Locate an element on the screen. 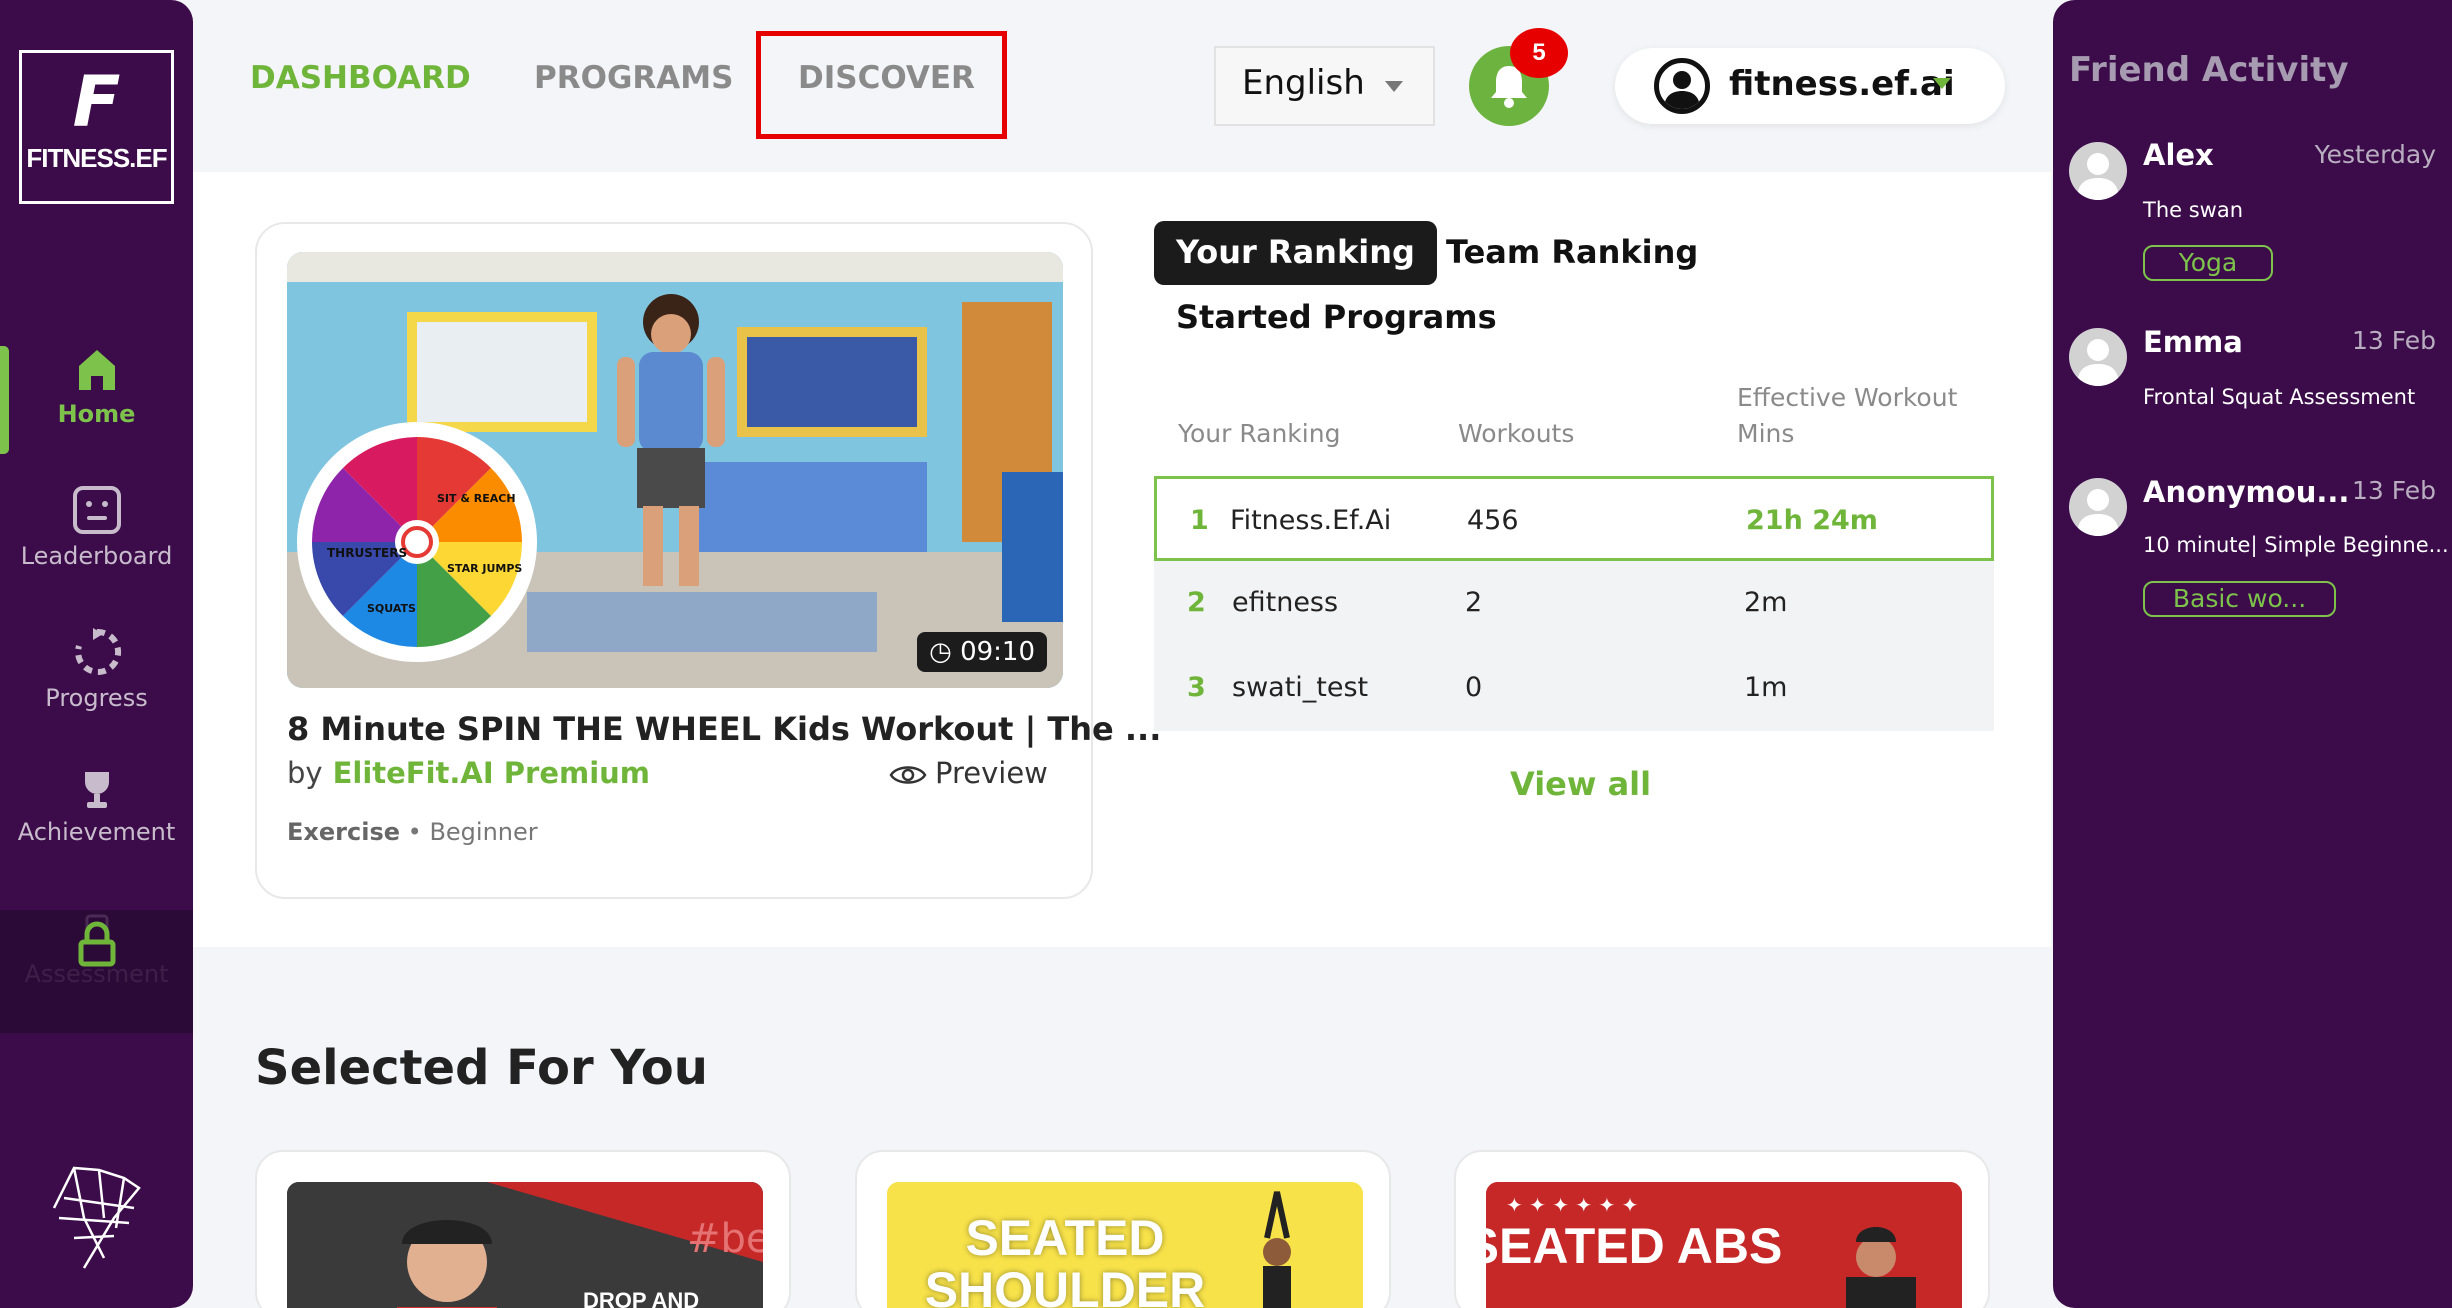 The width and height of the screenshot is (2452, 1308). preview-button: Preview is located at coordinates (968, 773).